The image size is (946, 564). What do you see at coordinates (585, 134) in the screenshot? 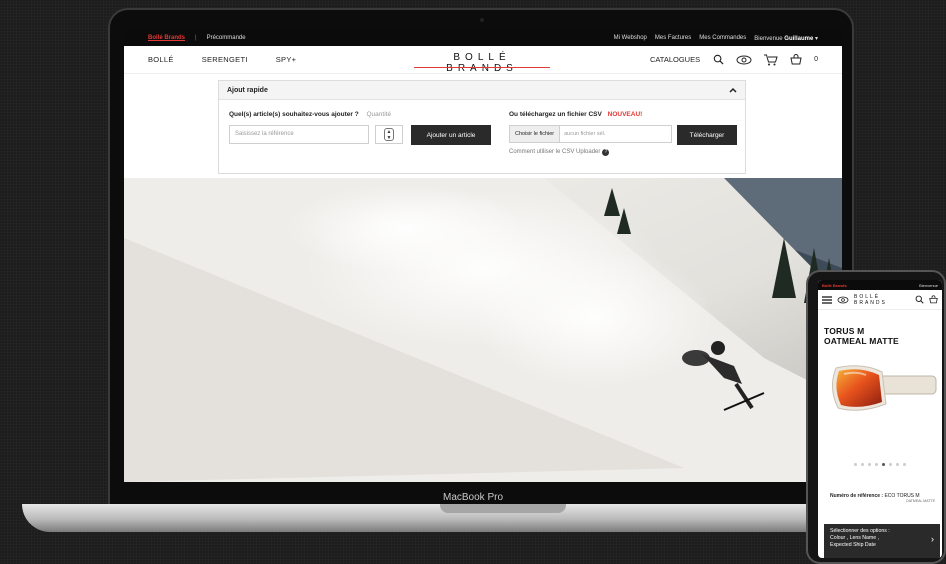
I see `no-file-text: aucun fichier sél.` at bounding box center [585, 134].